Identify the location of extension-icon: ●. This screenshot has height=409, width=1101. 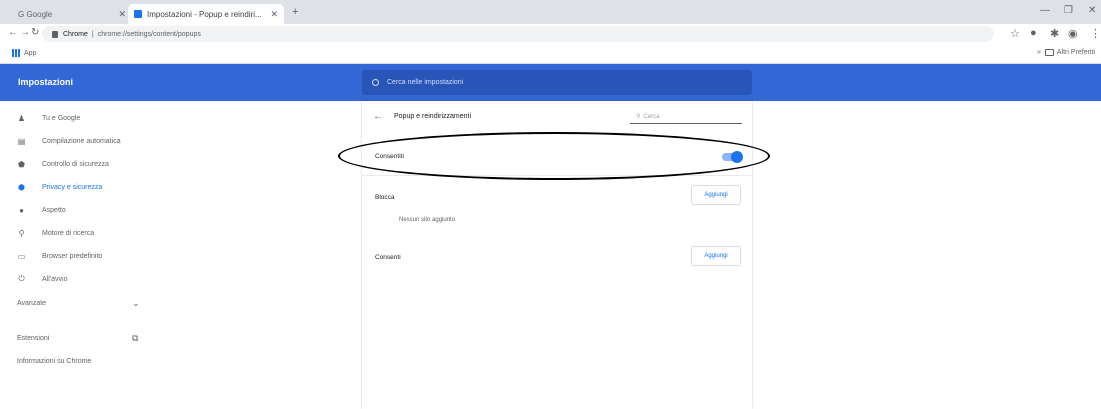
(1033, 33).